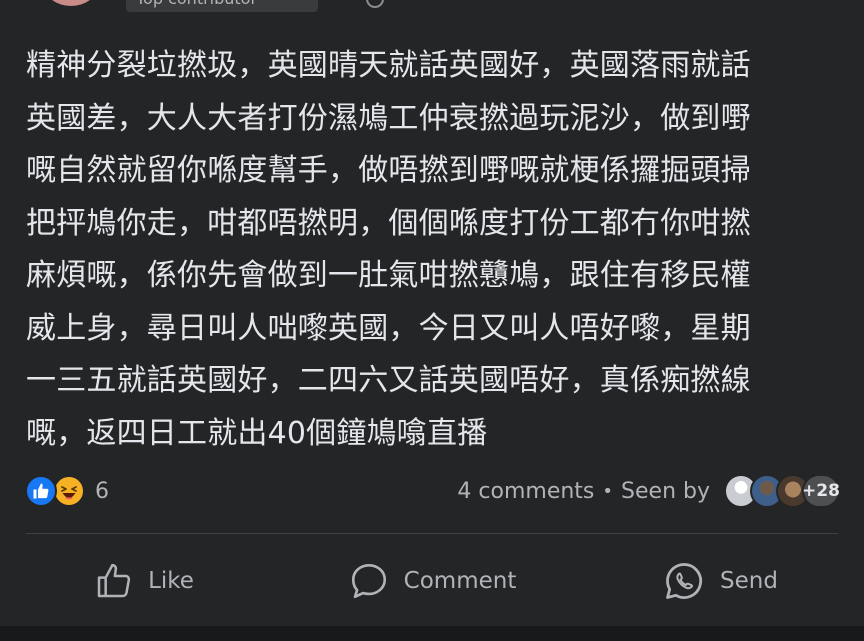  Describe the element at coordinates (102, 491) in the screenshot. I see `reaction-count: 6` at that location.